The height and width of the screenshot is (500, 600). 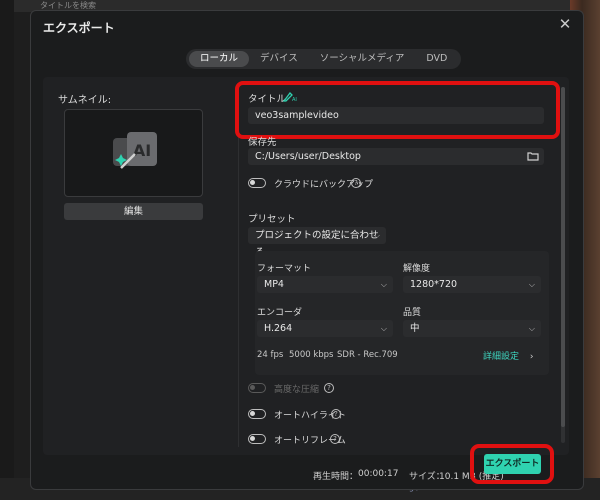 I want to click on advanced-compression-toggle, so click(x=257, y=388).